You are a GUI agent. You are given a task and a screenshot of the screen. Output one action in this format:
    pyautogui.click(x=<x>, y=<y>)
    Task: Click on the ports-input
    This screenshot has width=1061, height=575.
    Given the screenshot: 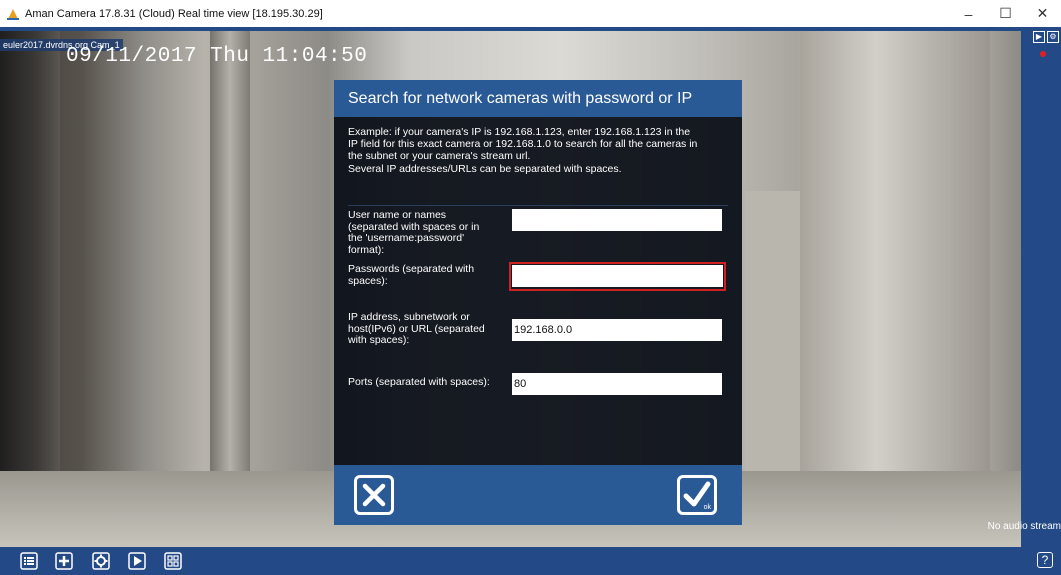 What is the action you would take?
    pyautogui.click(x=617, y=384)
    